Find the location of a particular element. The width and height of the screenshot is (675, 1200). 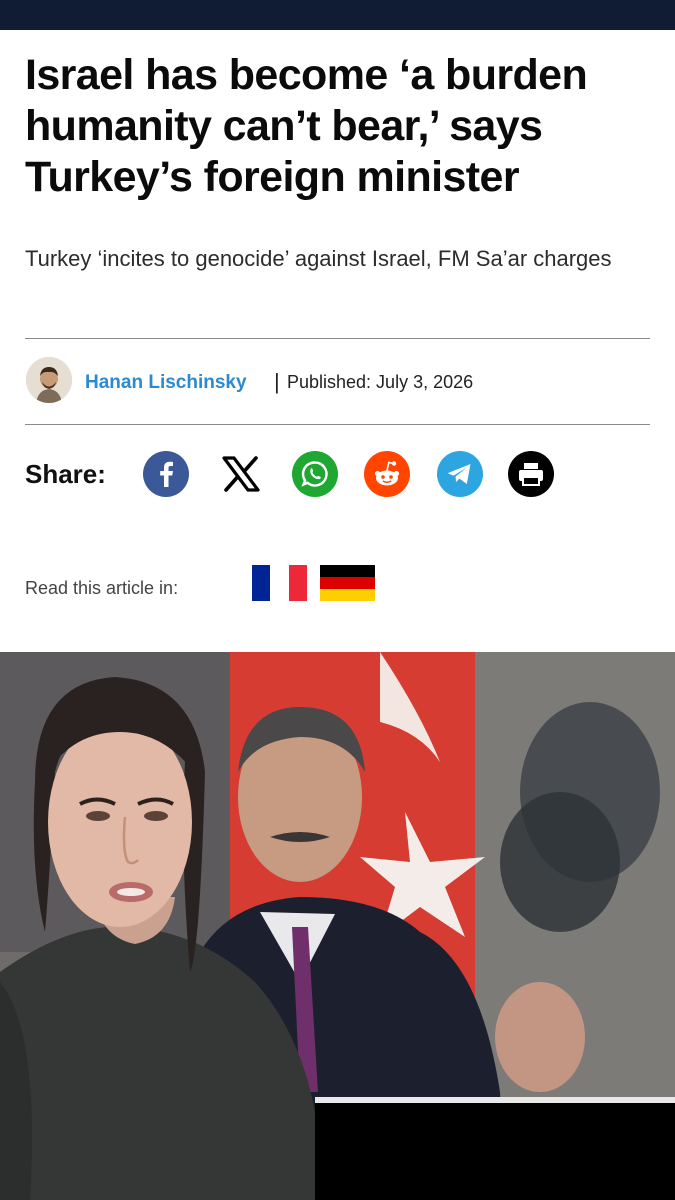

x-share-button is located at coordinates (241, 474).